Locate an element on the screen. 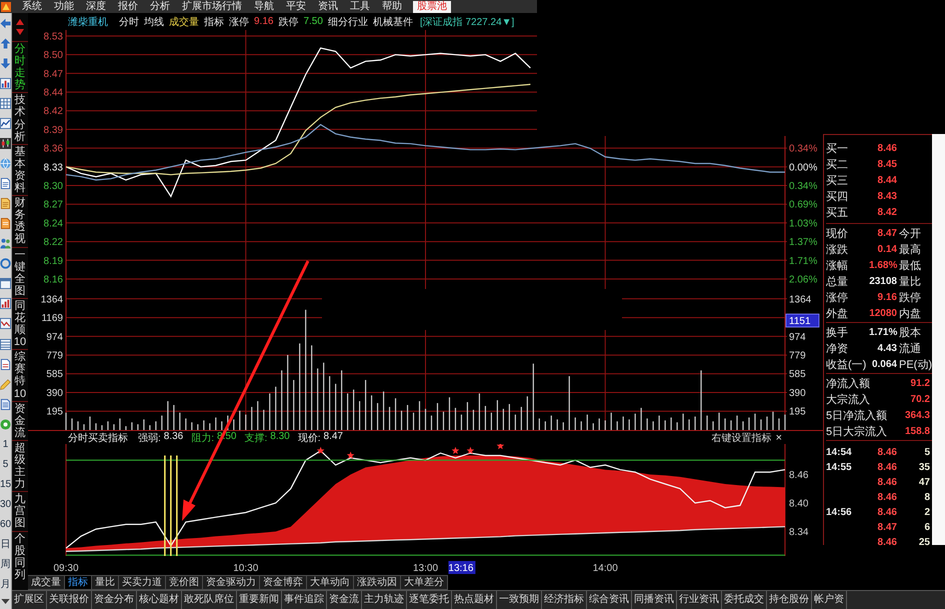  axis-label: 779 is located at coordinates (54, 356).